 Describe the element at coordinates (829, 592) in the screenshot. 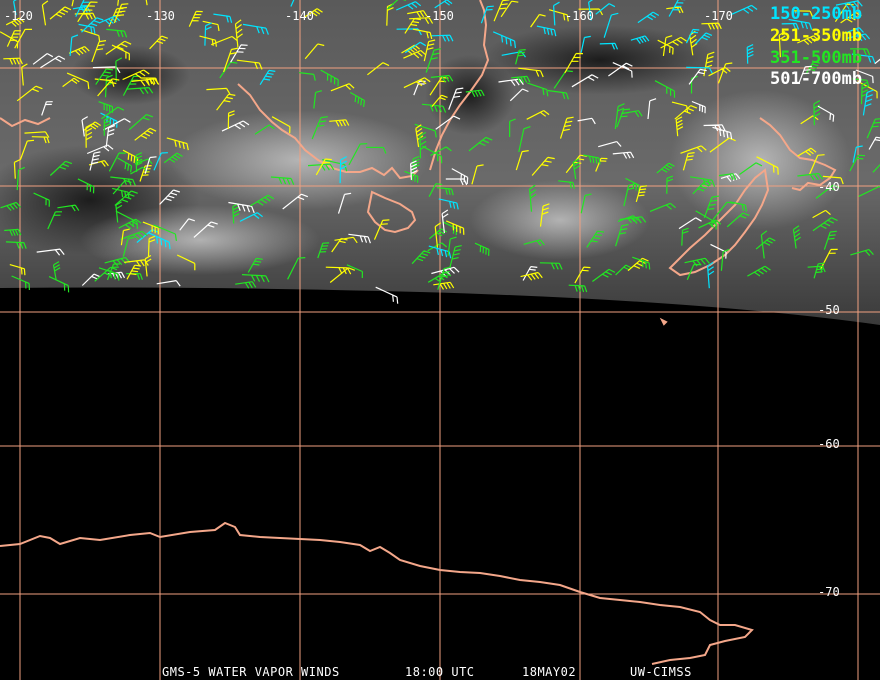

I see `lat-label: -70` at that location.